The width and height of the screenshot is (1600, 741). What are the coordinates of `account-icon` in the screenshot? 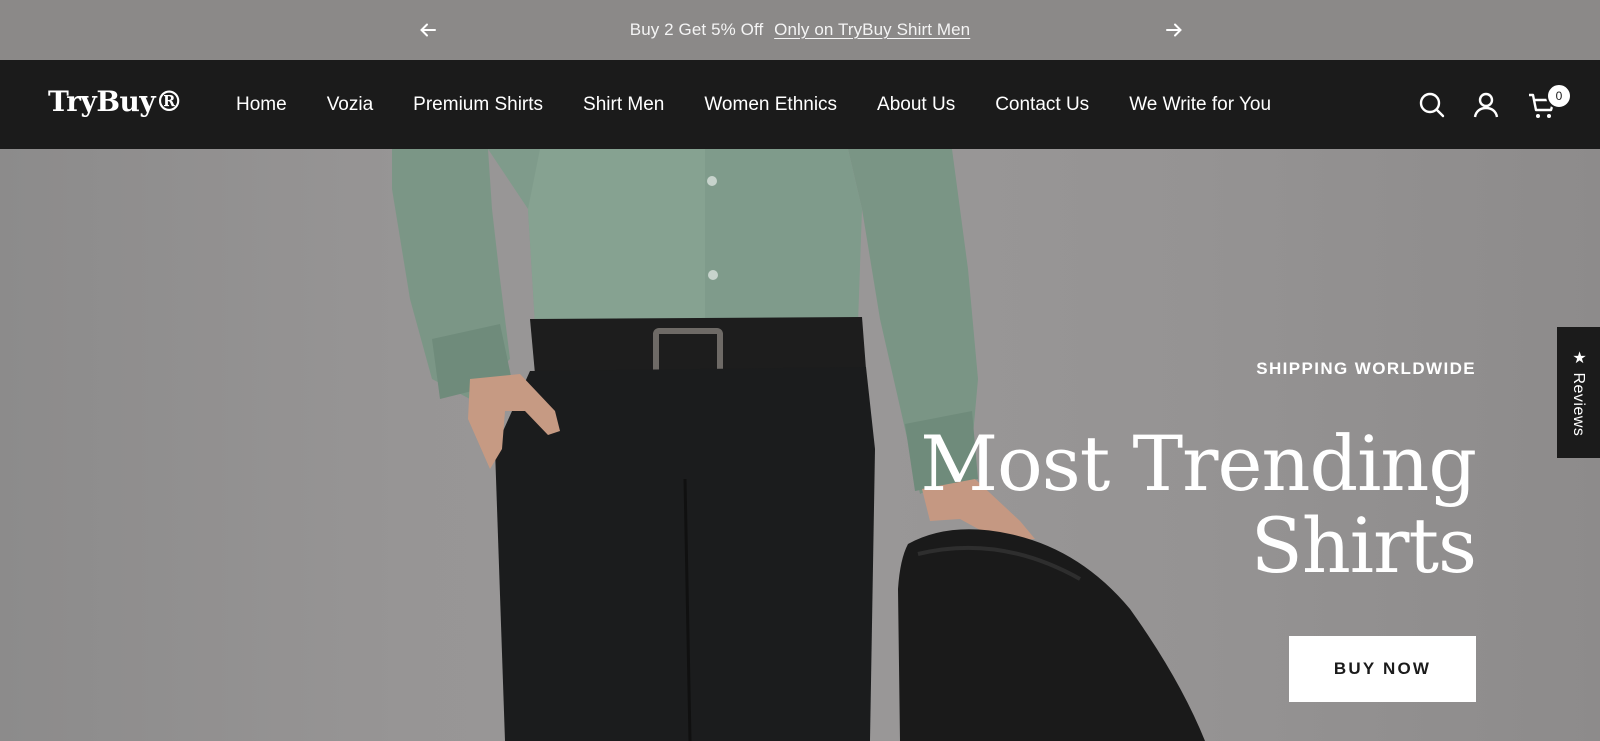 It's located at (1486, 105).